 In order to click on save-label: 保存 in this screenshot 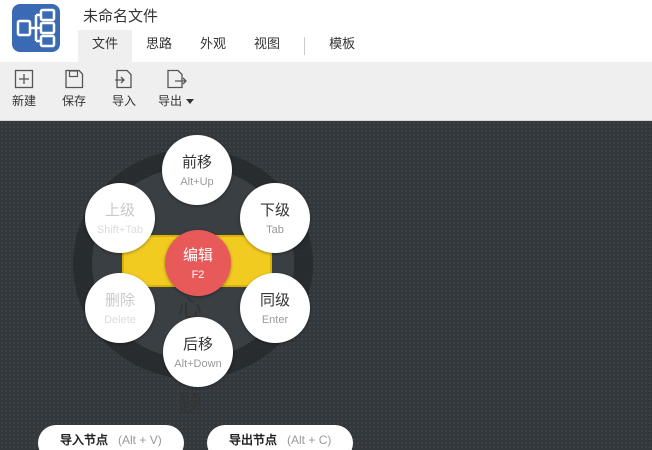, I will do `click(73, 101)`.